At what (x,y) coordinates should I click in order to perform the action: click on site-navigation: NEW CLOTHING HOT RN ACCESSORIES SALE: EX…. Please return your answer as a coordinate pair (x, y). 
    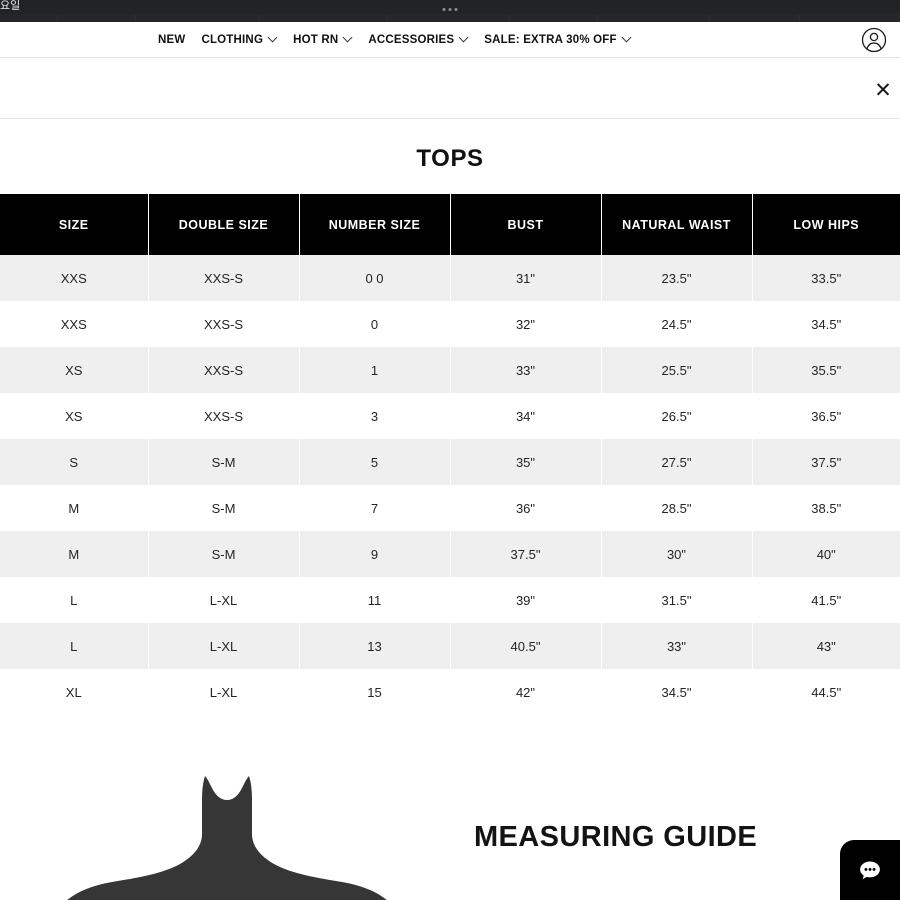
    Looking at the image, I should click on (450, 40).